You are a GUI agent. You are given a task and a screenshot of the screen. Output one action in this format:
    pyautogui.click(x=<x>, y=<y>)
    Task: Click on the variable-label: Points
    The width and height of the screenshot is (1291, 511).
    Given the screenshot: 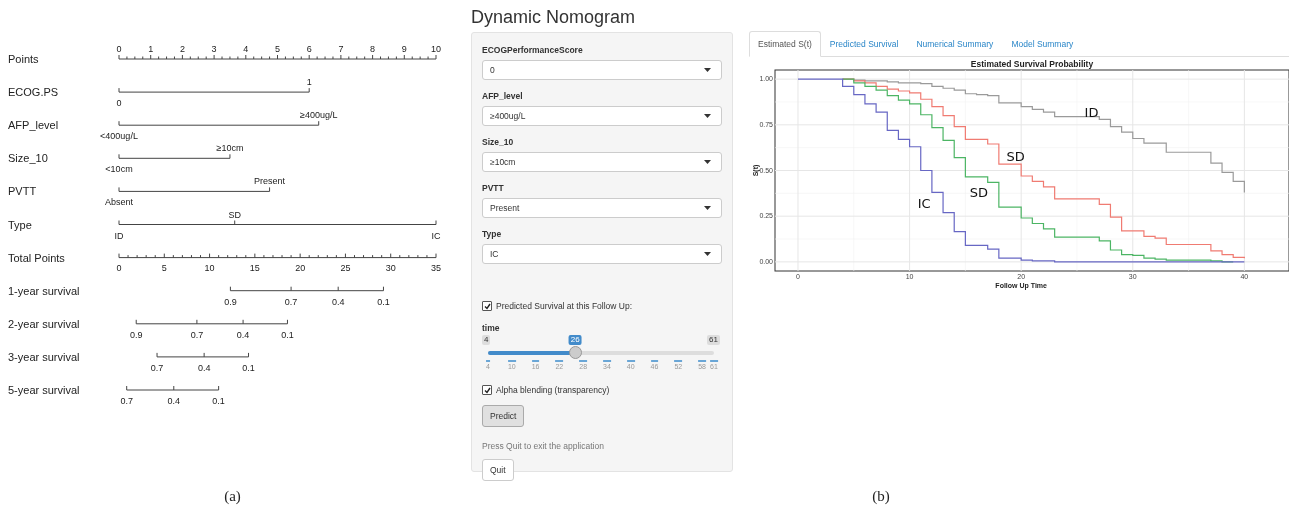 What is the action you would take?
    pyautogui.click(x=23, y=59)
    